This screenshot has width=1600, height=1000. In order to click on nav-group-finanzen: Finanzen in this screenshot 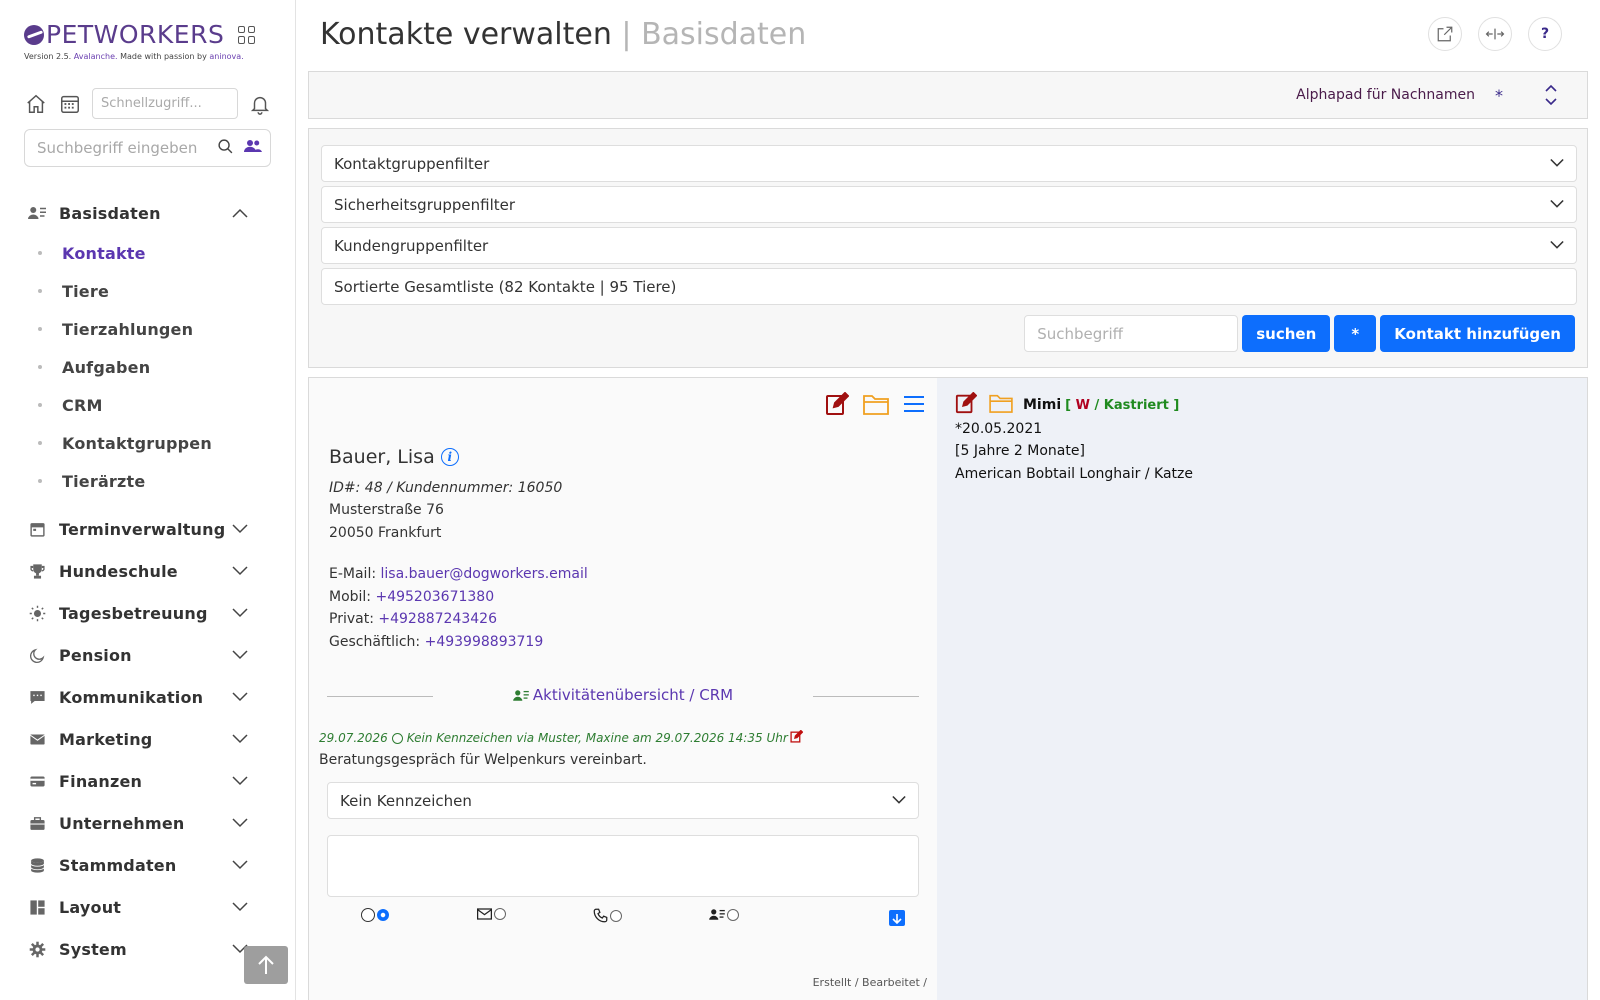, I will do `click(148, 781)`.